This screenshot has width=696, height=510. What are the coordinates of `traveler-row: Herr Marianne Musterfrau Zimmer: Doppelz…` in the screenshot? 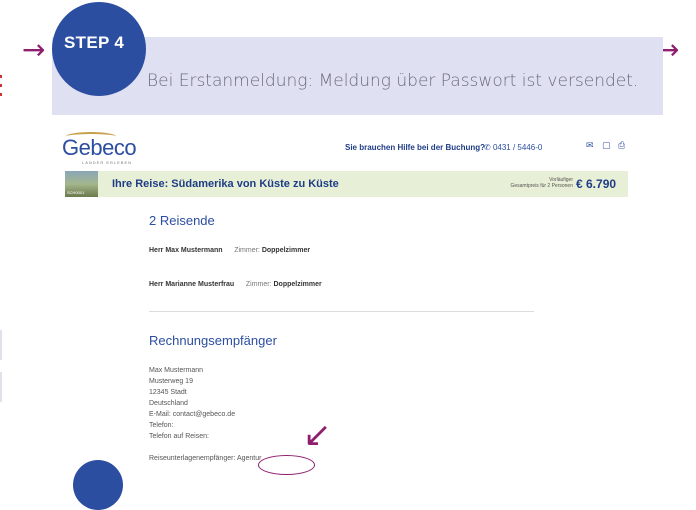 It's located at (235, 284).